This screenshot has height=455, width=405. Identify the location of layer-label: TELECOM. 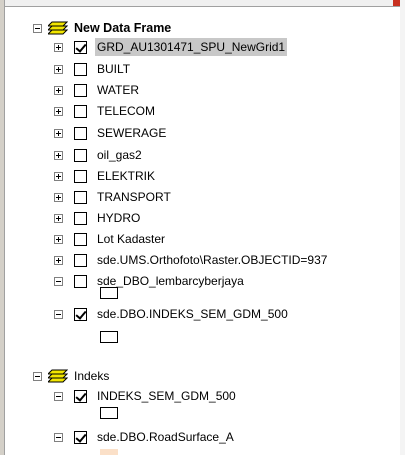
(126, 111).